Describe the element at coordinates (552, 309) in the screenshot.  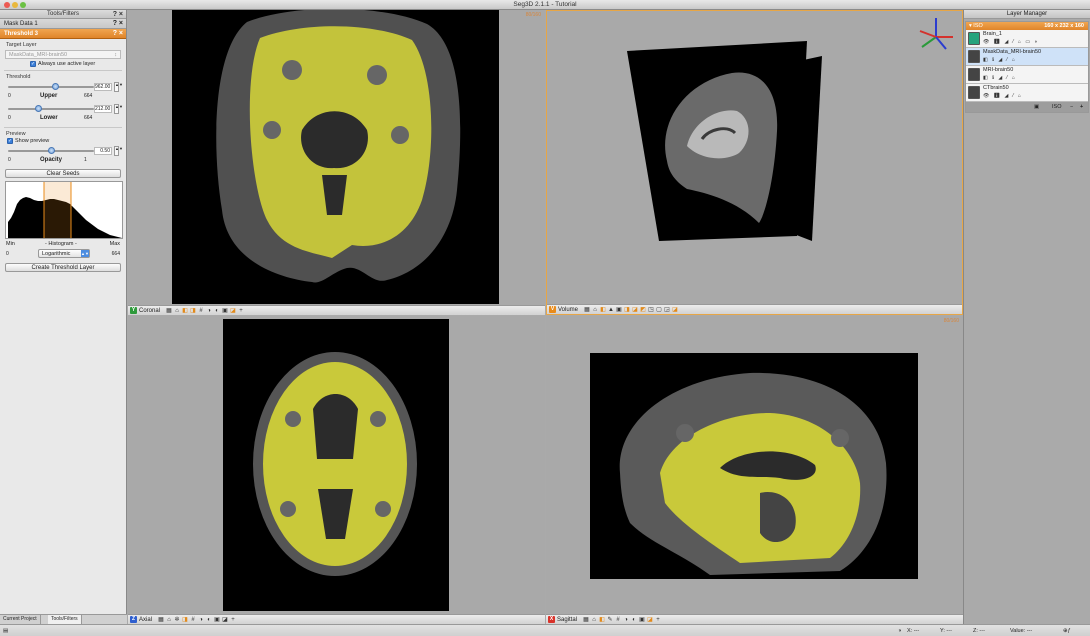
I see `volume-view-type-icon: V` at that location.